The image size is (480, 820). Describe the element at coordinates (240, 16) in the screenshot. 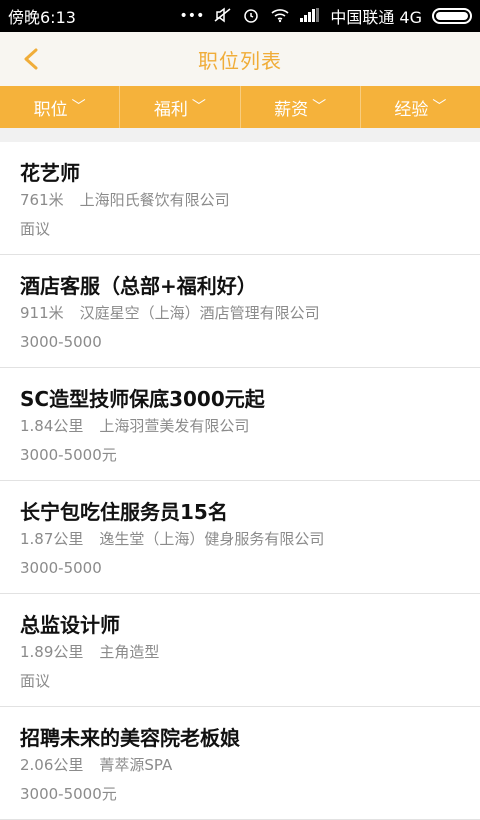

I see `status-bar: 傍晚6:13 ••• 中国联通 4G` at that location.